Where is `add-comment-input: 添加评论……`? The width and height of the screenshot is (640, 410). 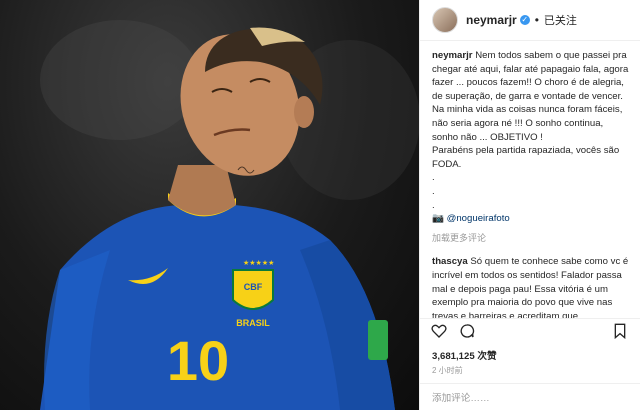
add-comment-input: 添加评论…… is located at coordinates (530, 396).